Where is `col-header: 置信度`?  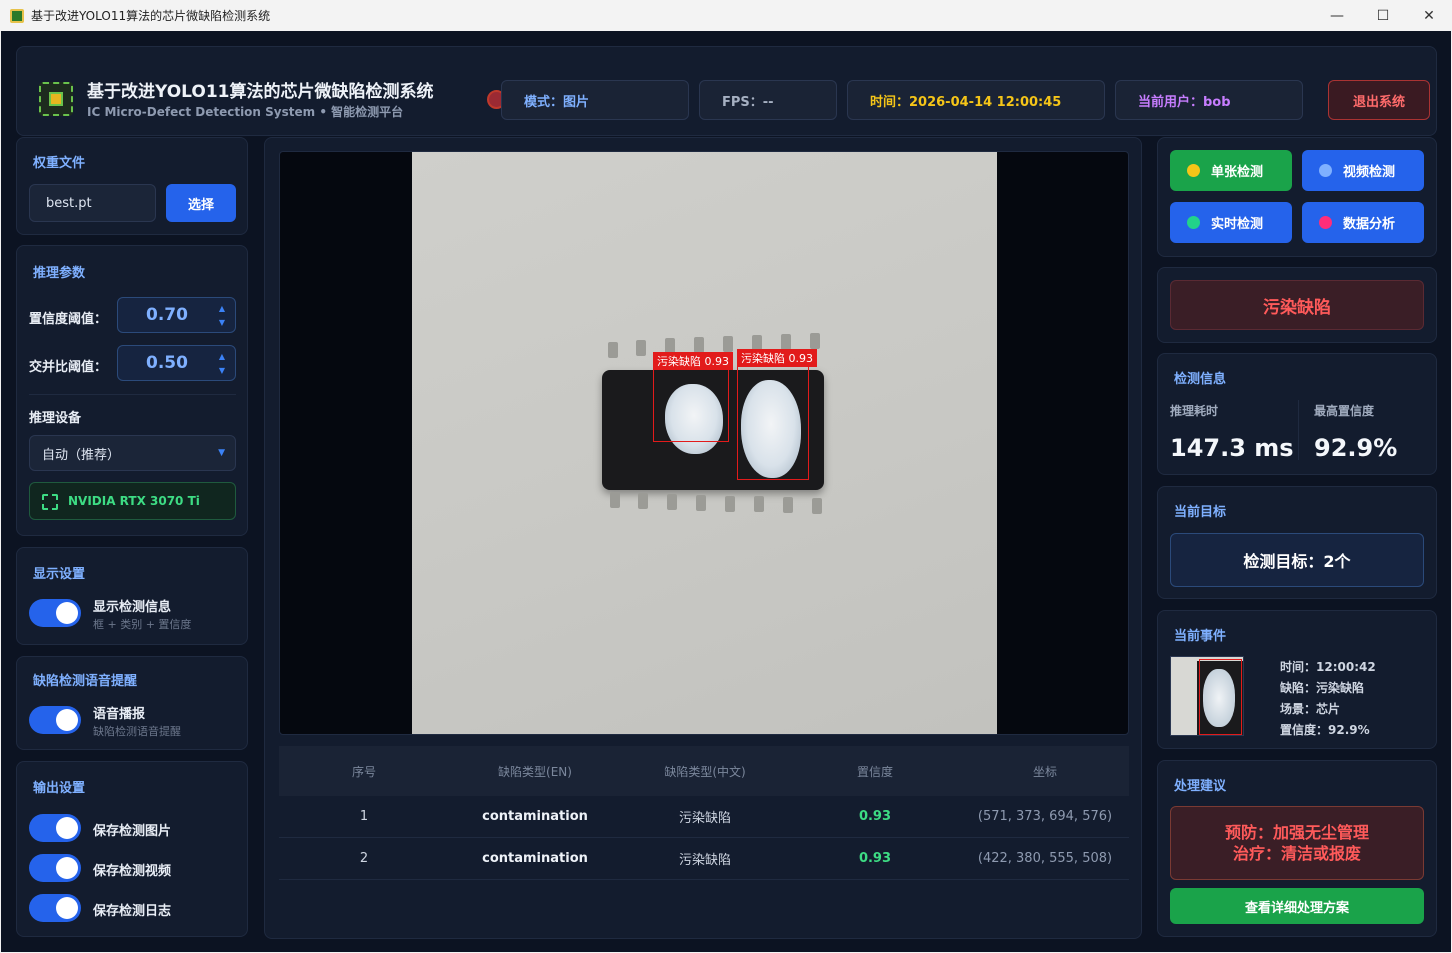
col-header: 置信度 is located at coordinates (874, 771).